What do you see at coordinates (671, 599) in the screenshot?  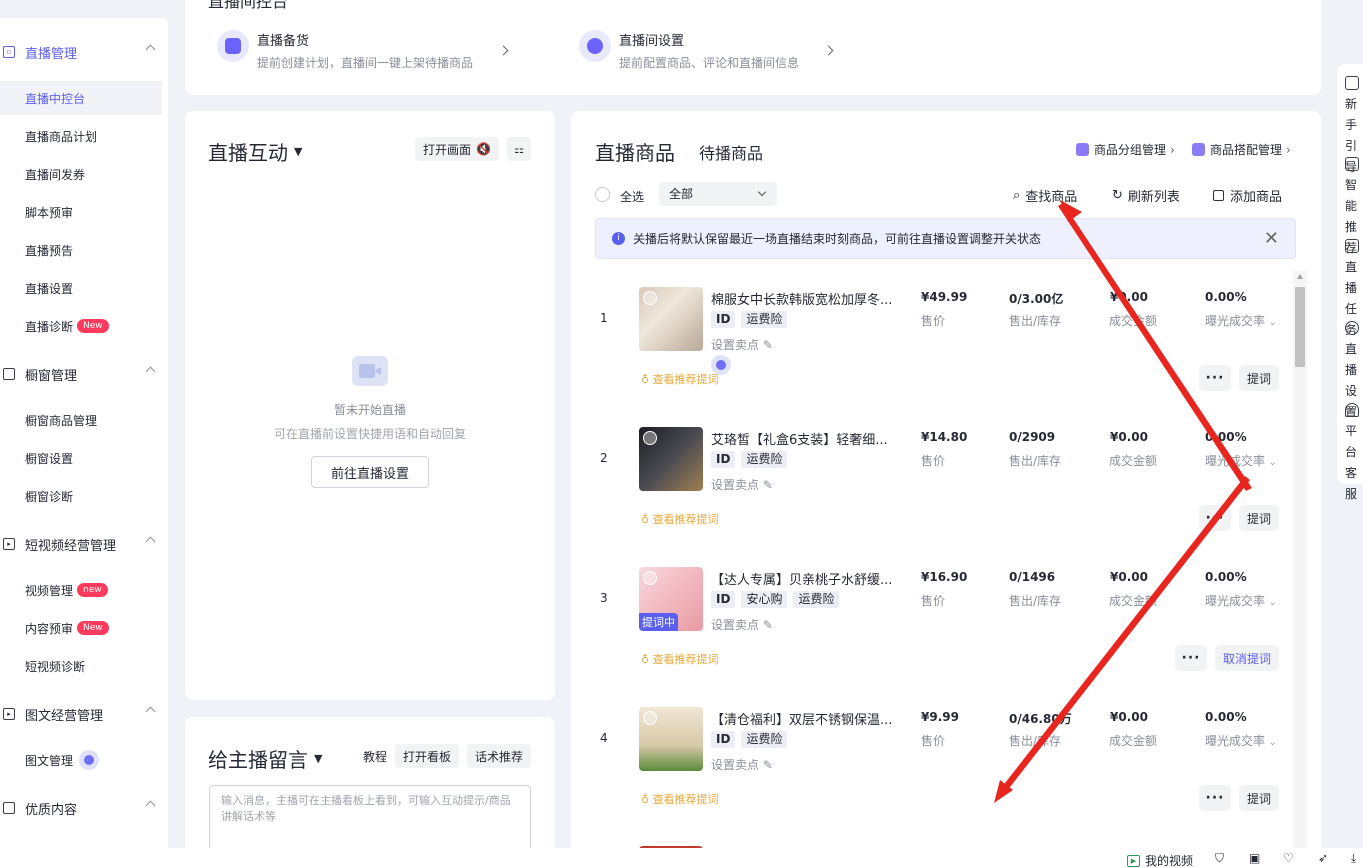 I see `product-thumbnail: 提词中` at bounding box center [671, 599].